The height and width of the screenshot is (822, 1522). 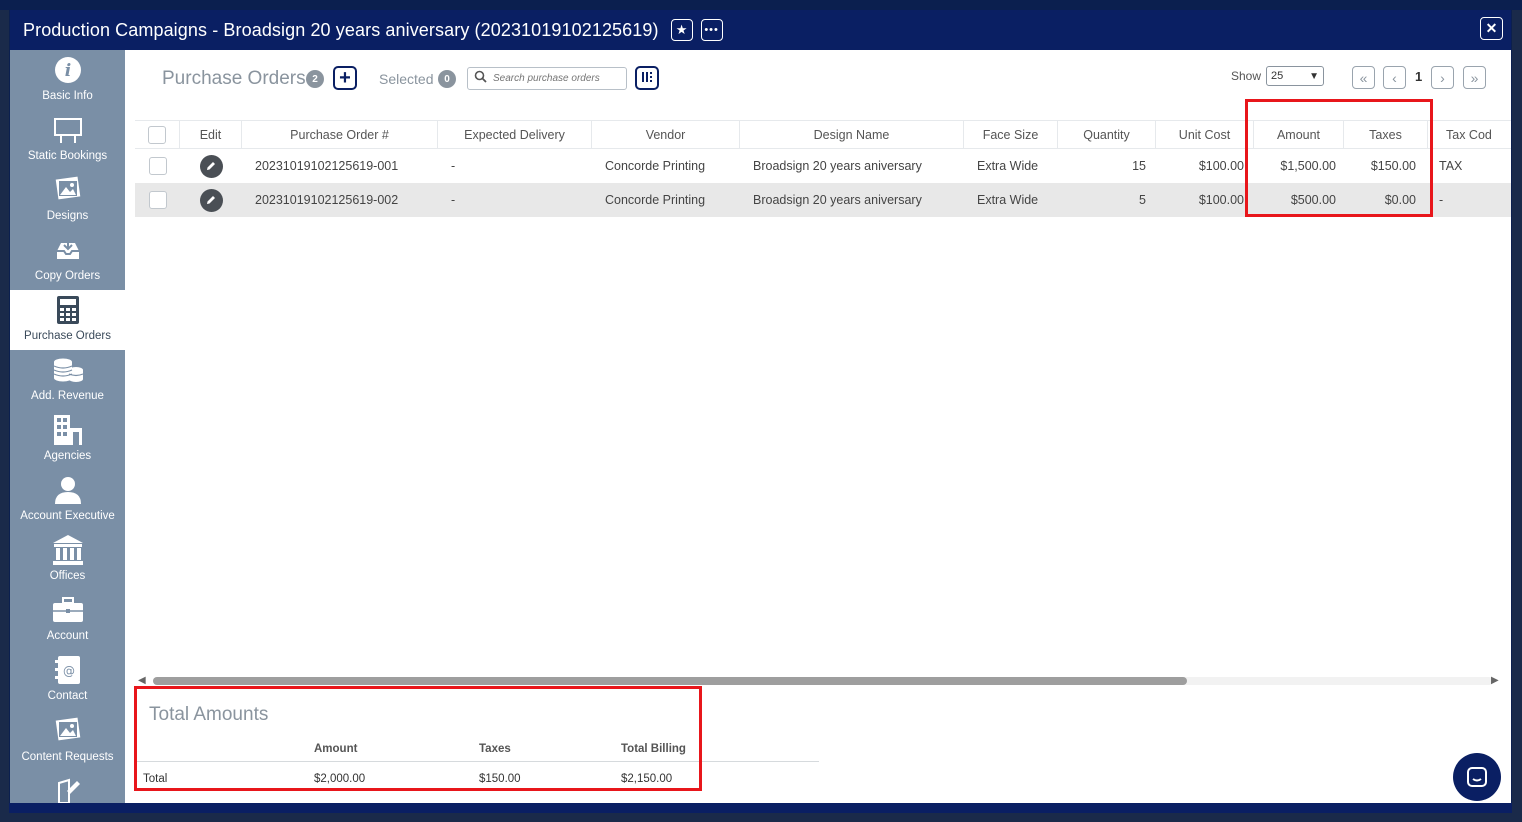 I want to click on double-chevron-right-icon: », so click(x=1474, y=77).